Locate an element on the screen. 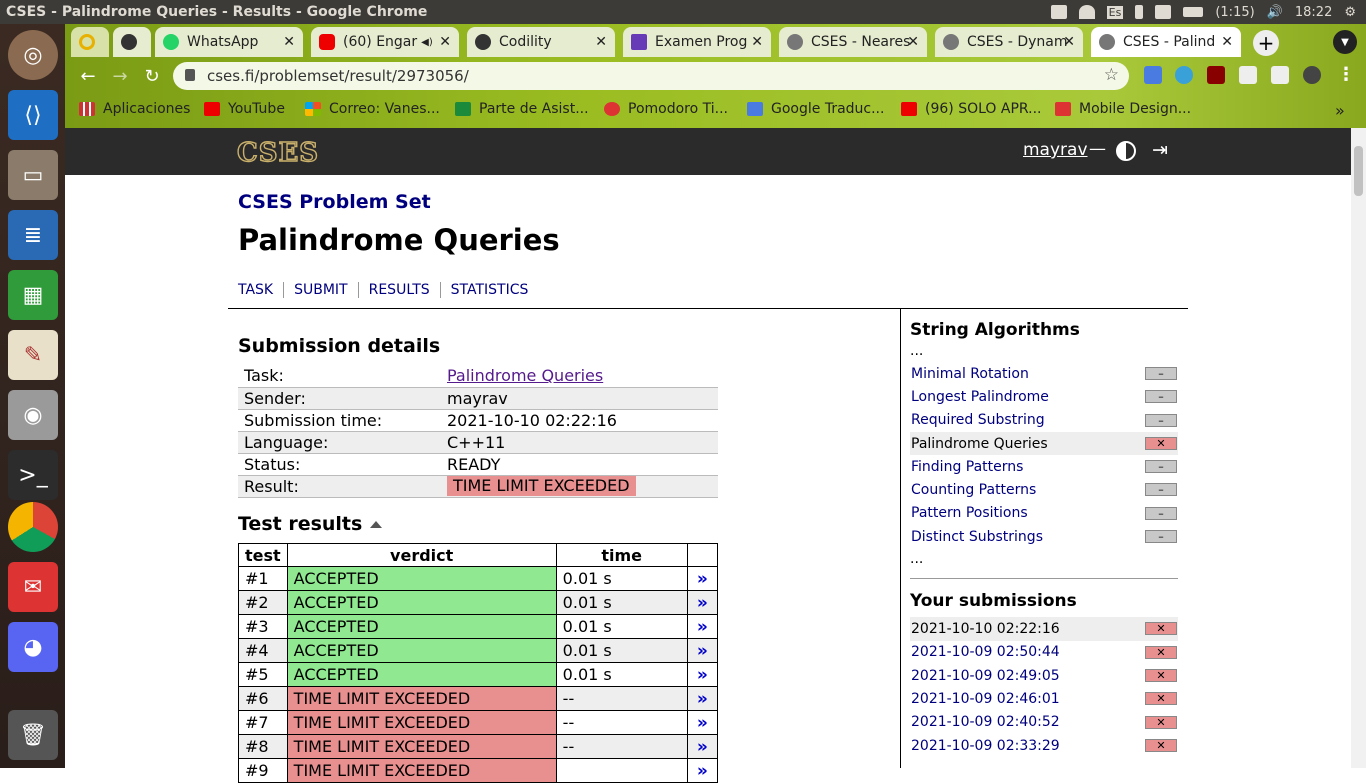 The image size is (1366, 783). terminal-icon: >_ is located at coordinates (33, 475).